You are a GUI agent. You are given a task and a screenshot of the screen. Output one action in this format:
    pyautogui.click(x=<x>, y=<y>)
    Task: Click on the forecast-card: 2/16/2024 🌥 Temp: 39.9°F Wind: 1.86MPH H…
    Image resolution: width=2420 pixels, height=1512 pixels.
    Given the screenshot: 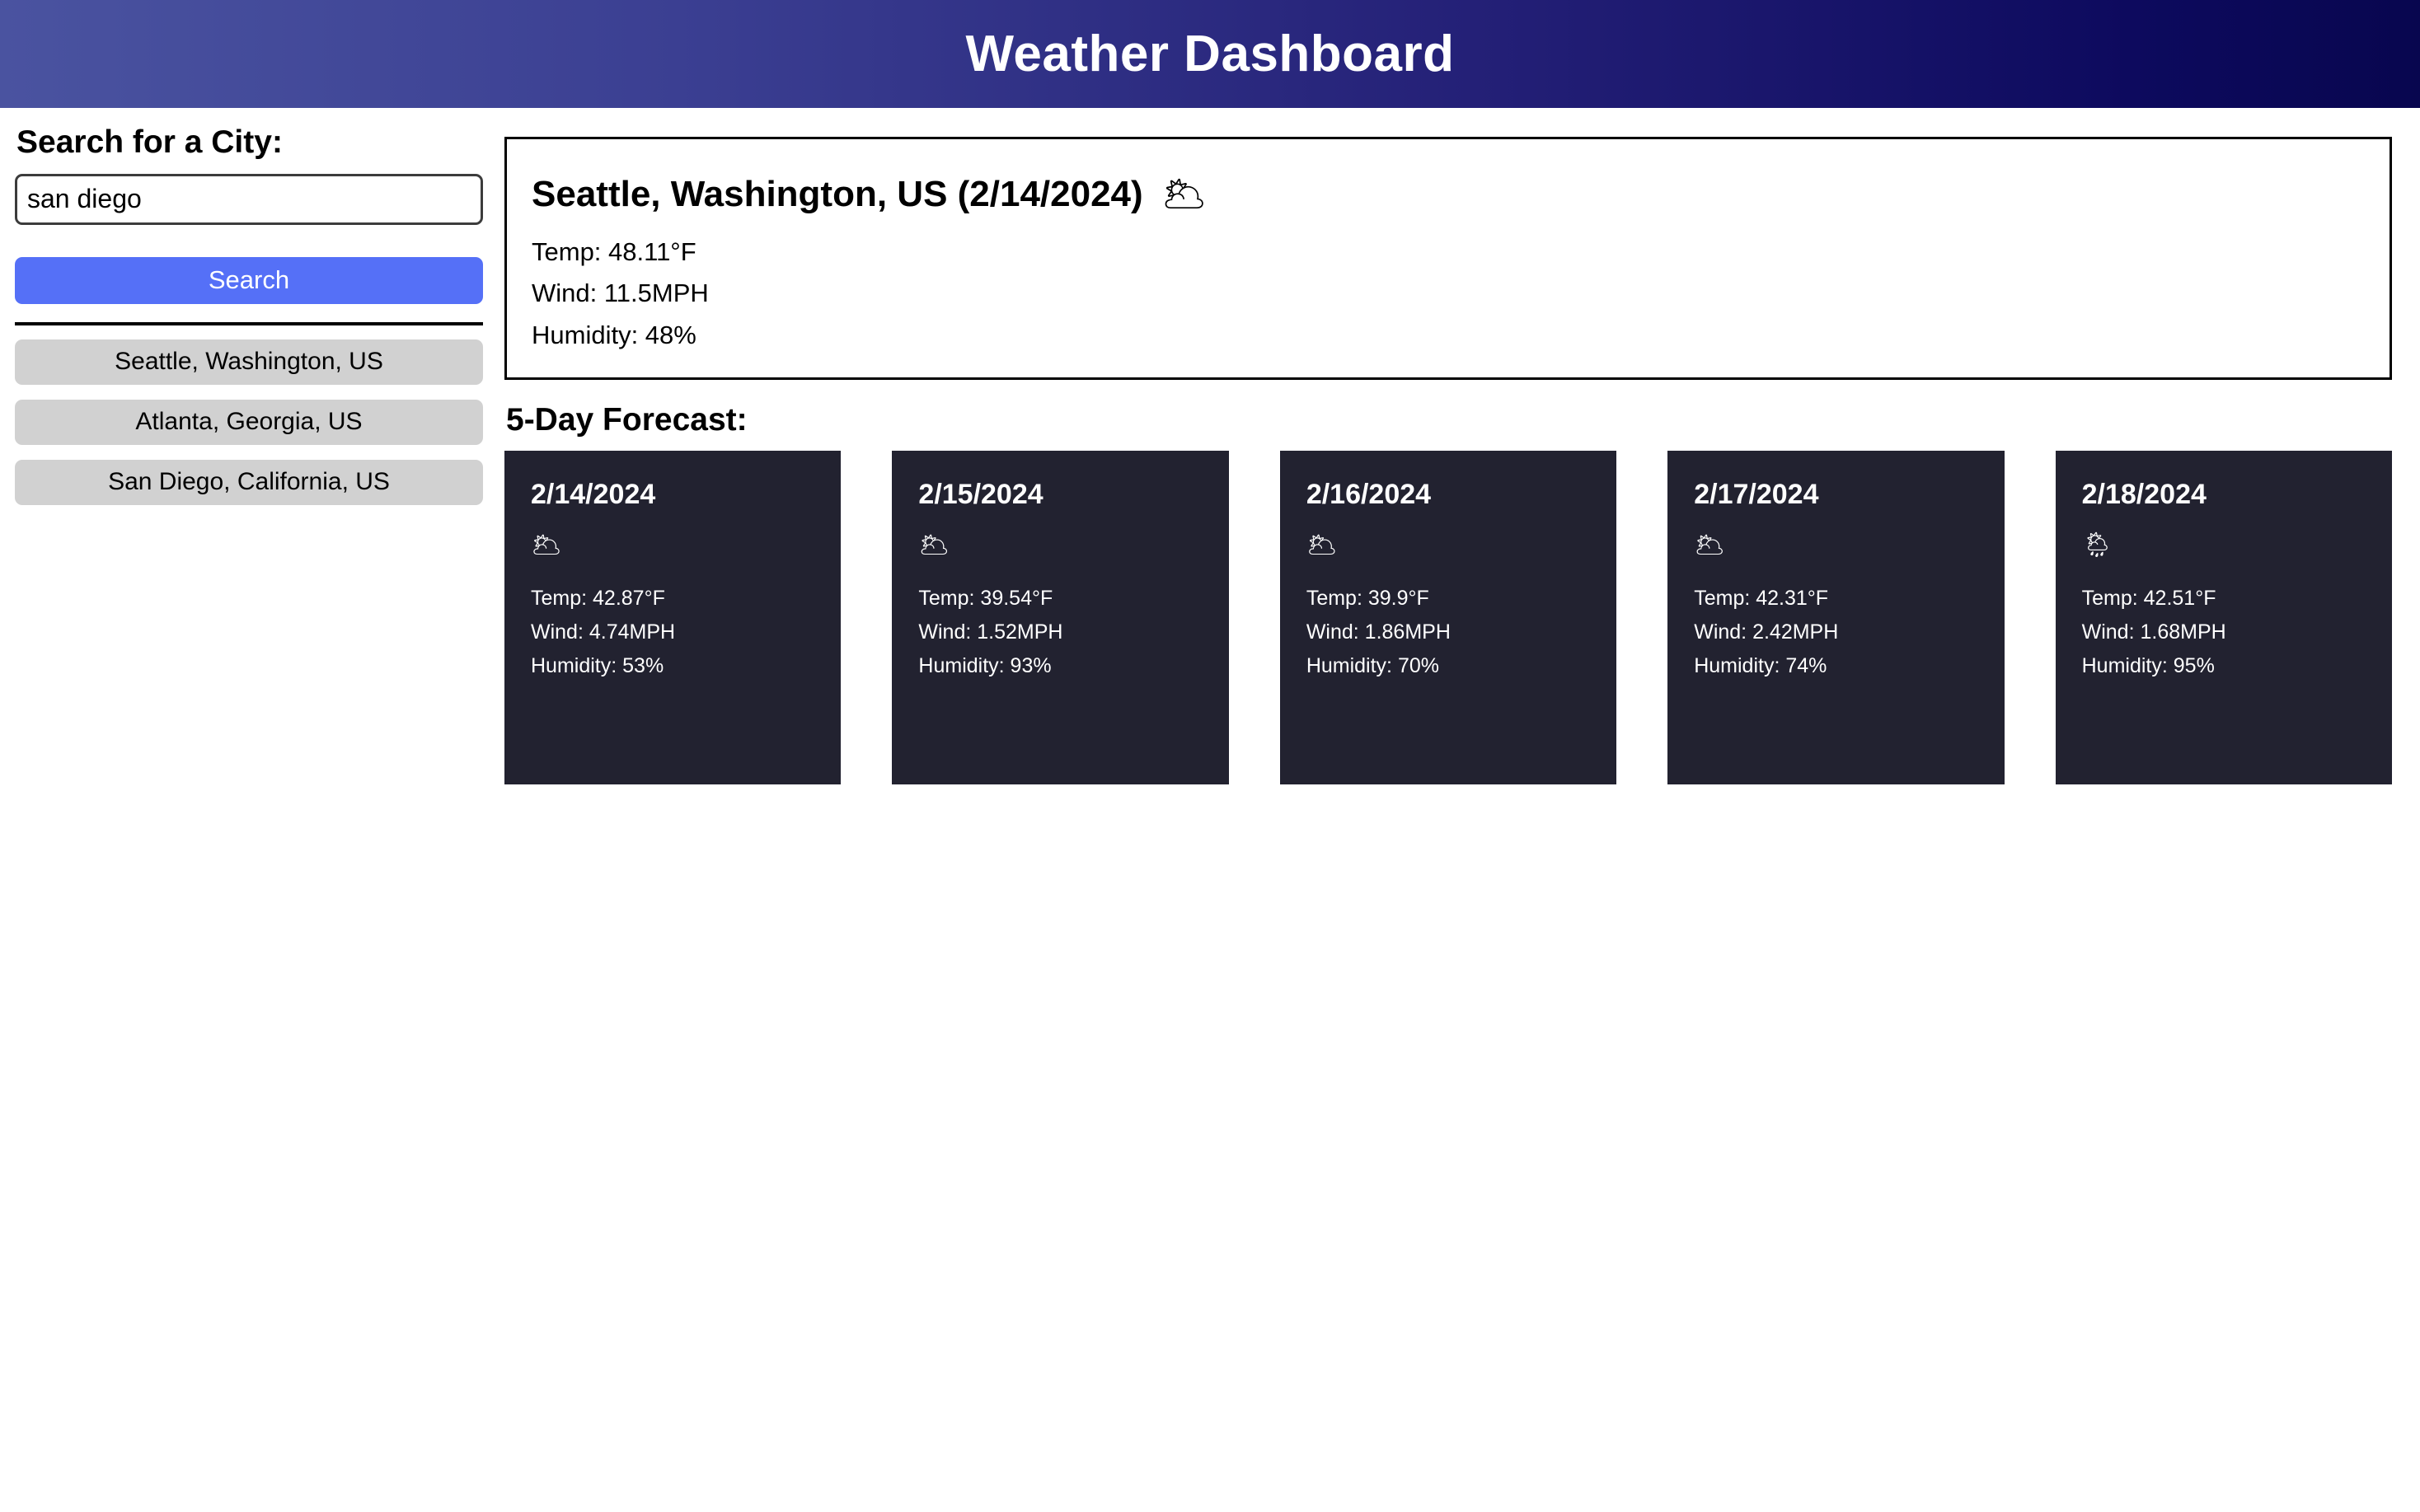 What is the action you would take?
    pyautogui.click(x=1448, y=617)
    